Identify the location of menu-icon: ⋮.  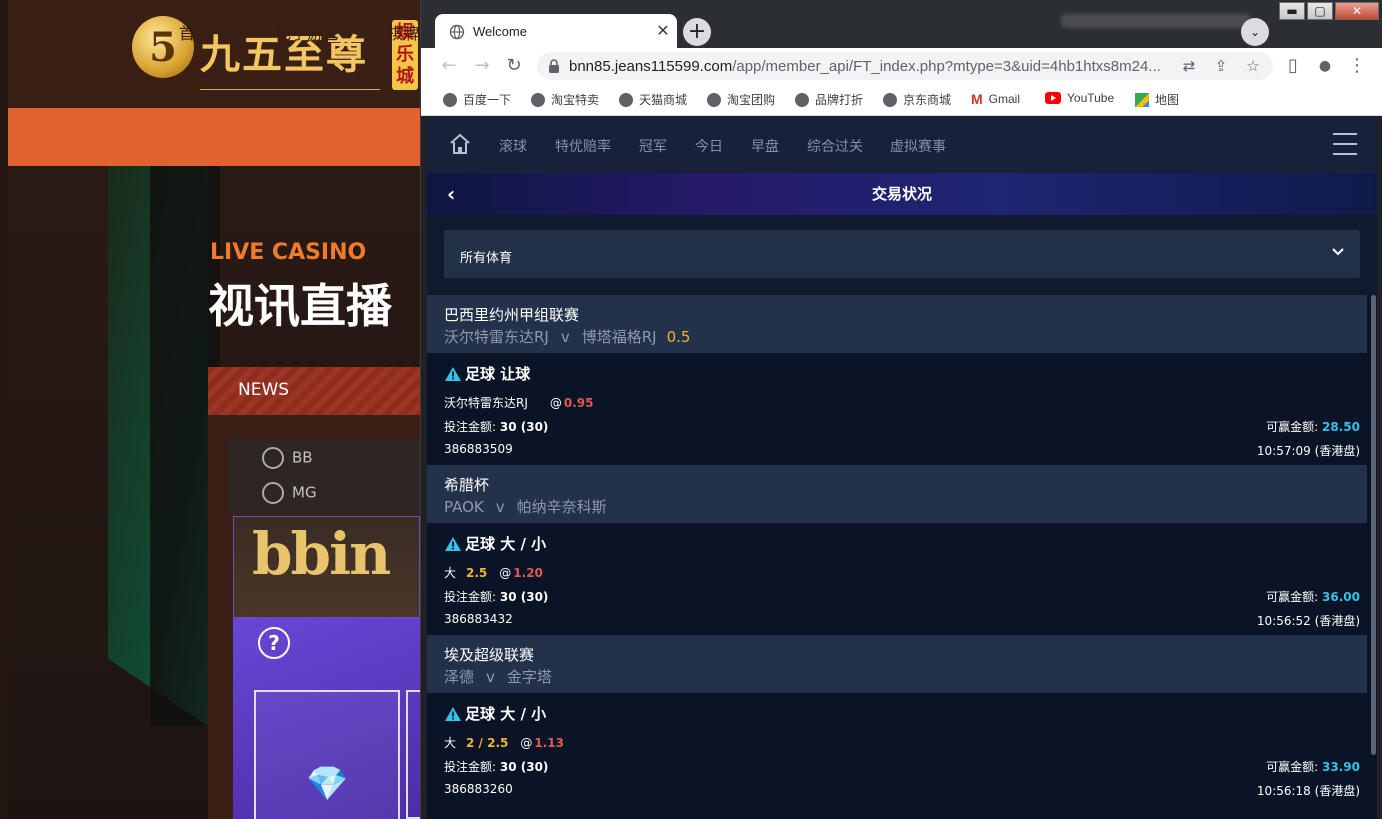
(1357, 66).